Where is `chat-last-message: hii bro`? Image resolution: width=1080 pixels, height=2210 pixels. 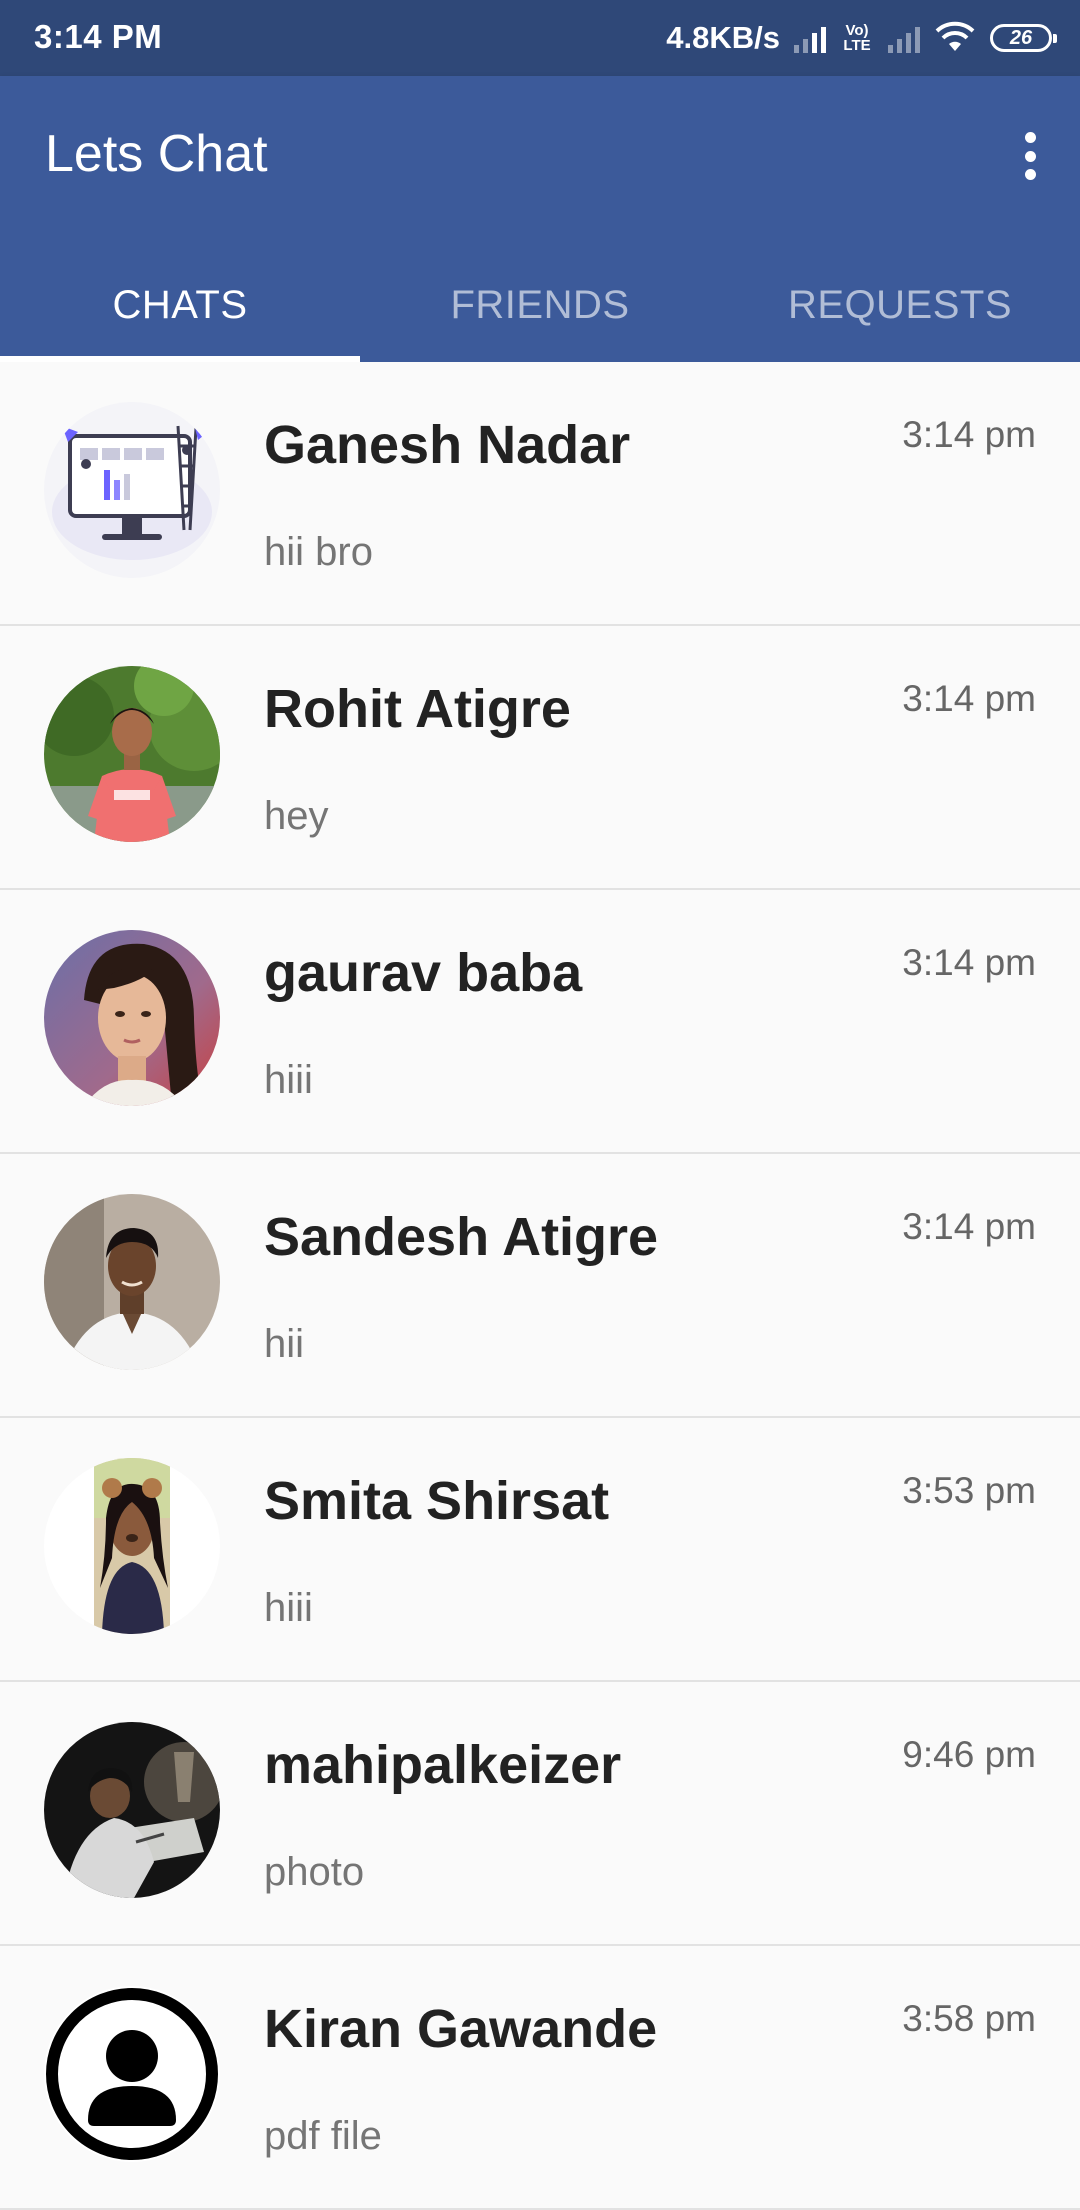
chat-last-message: hii bro is located at coordinates (318, 552).